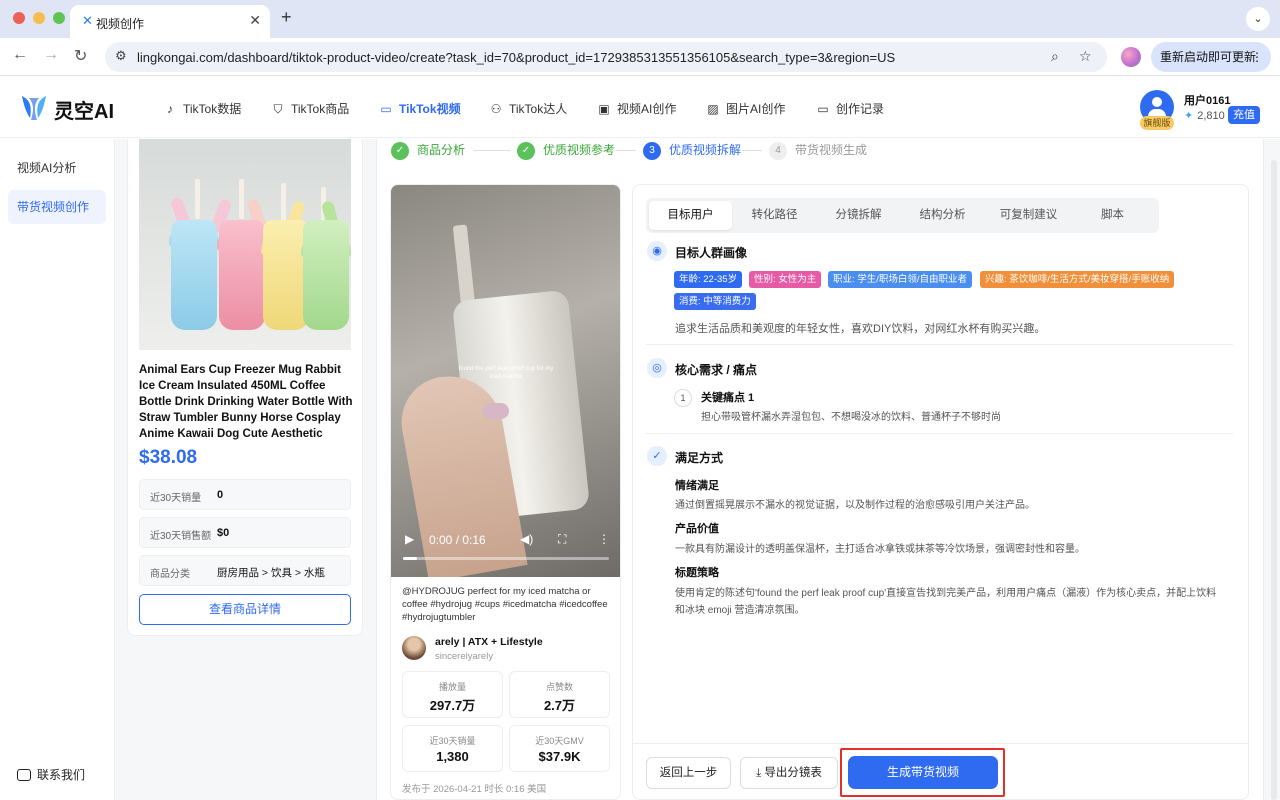 The width and height of the screenshot is (1280, 800). I want to click on stat-label: 商品分类, so click(170, 574).